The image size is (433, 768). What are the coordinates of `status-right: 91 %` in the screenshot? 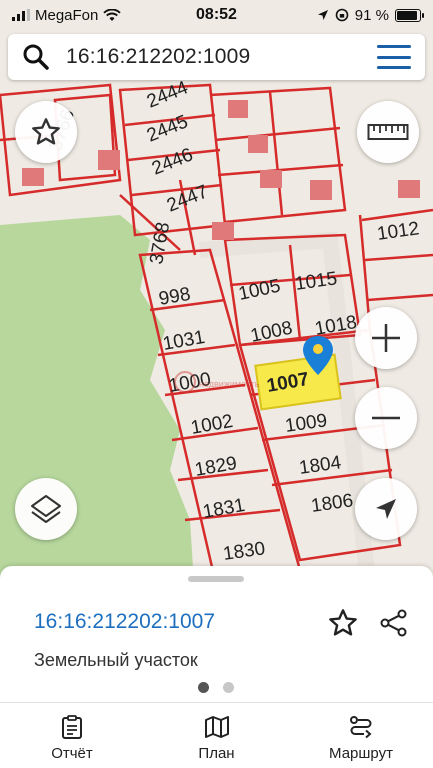 It's located at (347, 15).